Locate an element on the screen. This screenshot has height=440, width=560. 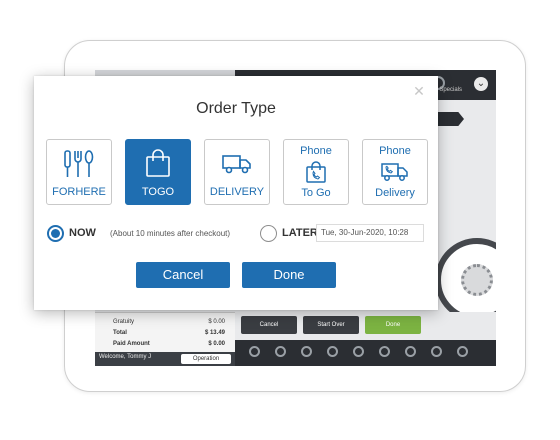
order-type-label: To Go is located at coordinates (316, 193).